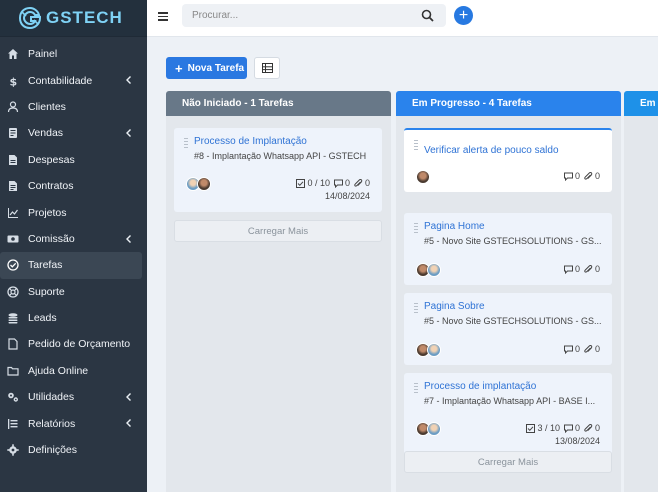 The height and width of the screenshot is (492, 658). Describe the element at coordinates (47, 212) in the screenshot. I see `sidebar-item-label: Projetos` at that location.